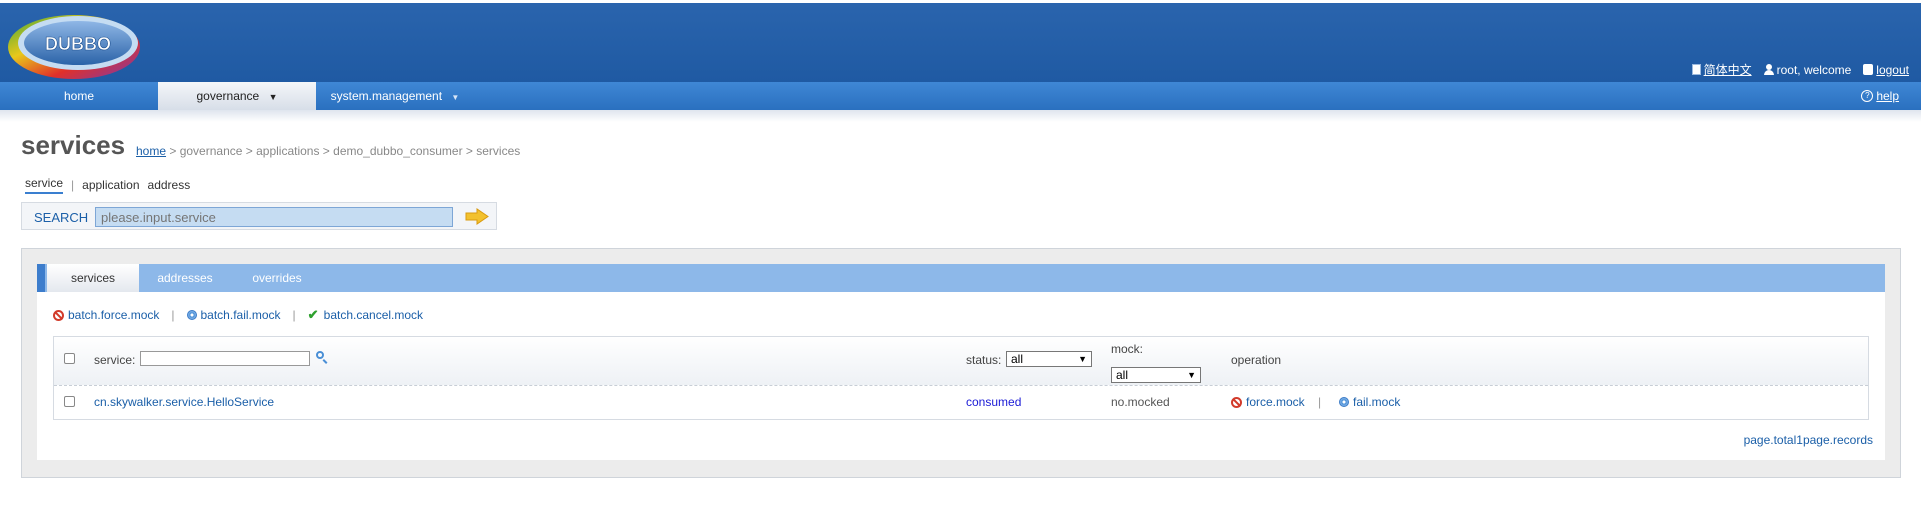 This screenshot has width=1921, height=520. What do you see at coordinates (184, 402) in the screenshot?
I see `service-link: cn.skywalker.service.HelloService` at bounding box center [184, 402].